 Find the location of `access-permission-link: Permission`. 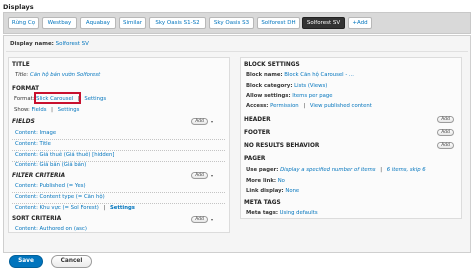

access-permission-link: Permission is located at coordinates (284, 106).